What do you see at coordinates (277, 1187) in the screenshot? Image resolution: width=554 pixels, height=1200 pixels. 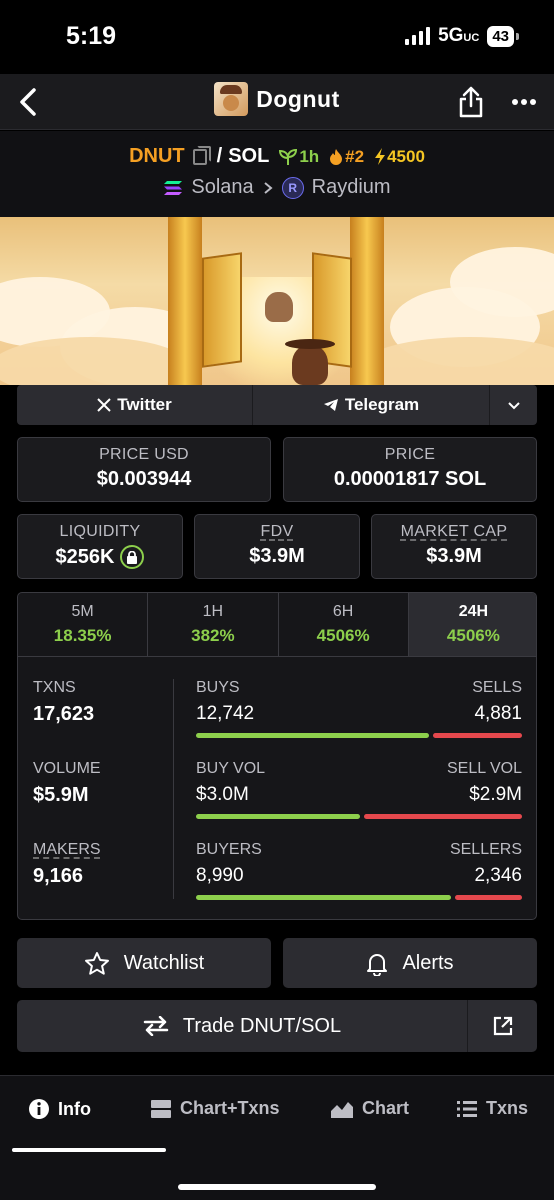 I see `home-indicator` at bounding box center [277, 1187].